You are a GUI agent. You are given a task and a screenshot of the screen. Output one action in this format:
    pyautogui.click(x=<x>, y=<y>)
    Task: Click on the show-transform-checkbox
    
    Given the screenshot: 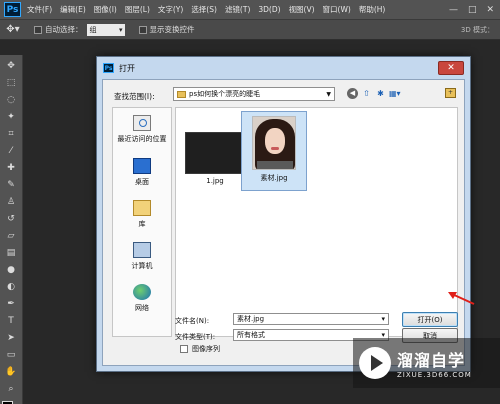 What is the action you would take?
    pyautogui.click(x=142, y=29)
    